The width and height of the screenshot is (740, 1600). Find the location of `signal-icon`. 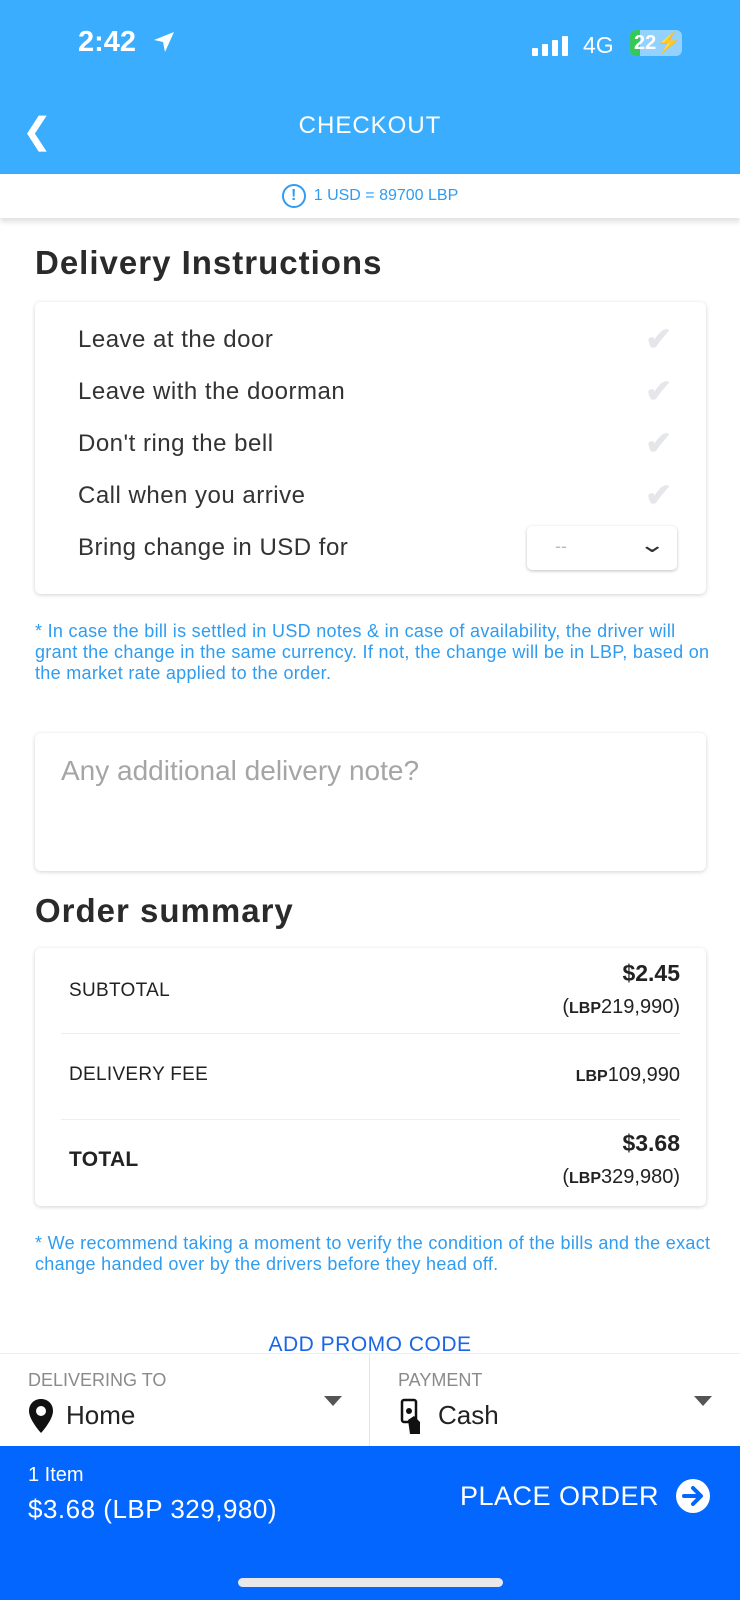

signal-icon is located at coordinates (550, 46).